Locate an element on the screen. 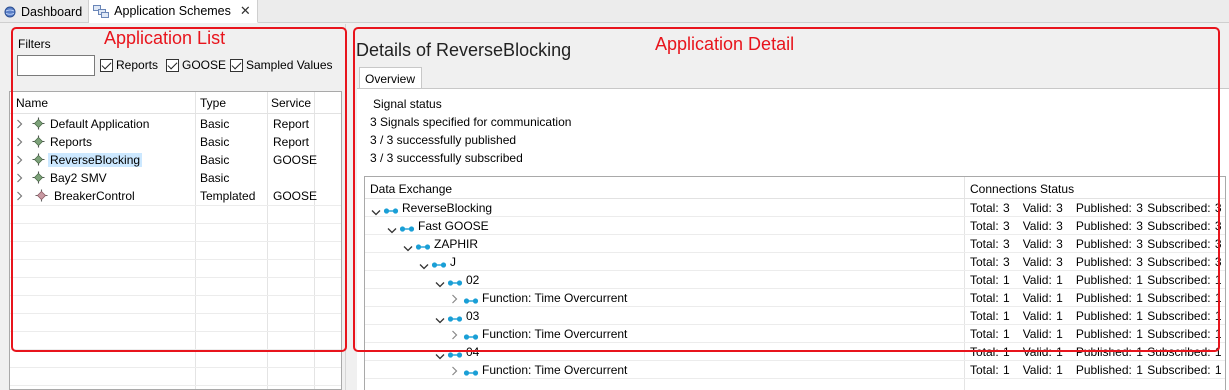 The image size is (1229, 390). tab-application-schemes: Application Schemes ✕ is located at coordinates (173, 11).